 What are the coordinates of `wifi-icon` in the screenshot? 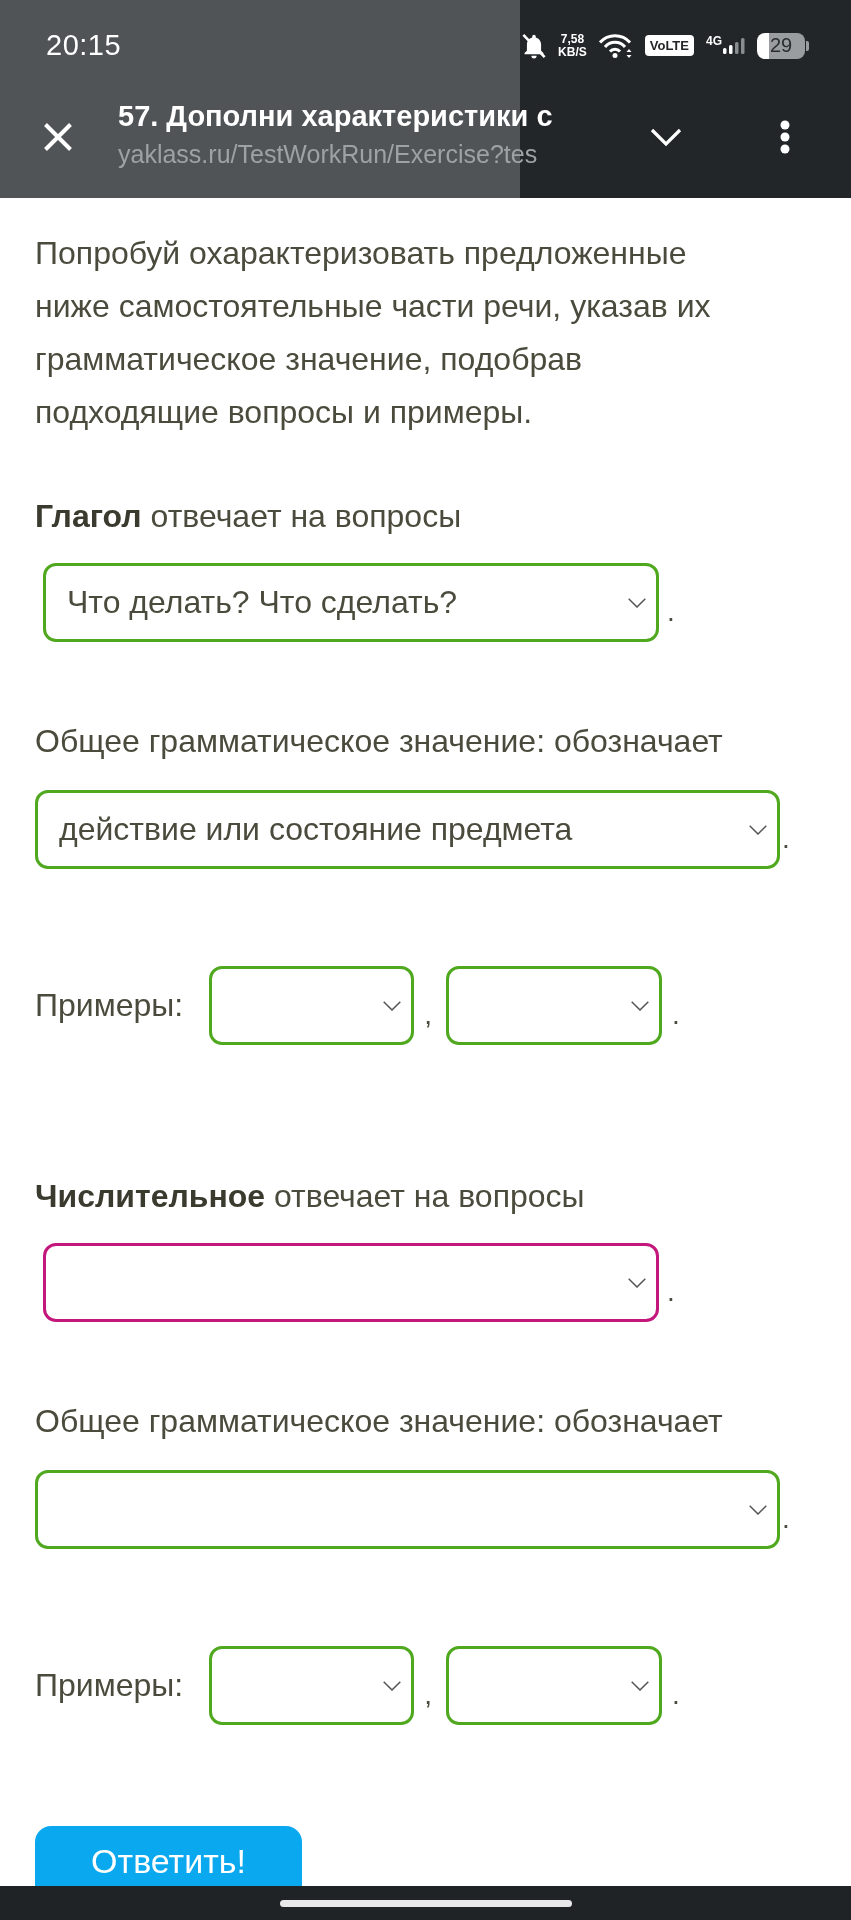 It's located at (615, 45).